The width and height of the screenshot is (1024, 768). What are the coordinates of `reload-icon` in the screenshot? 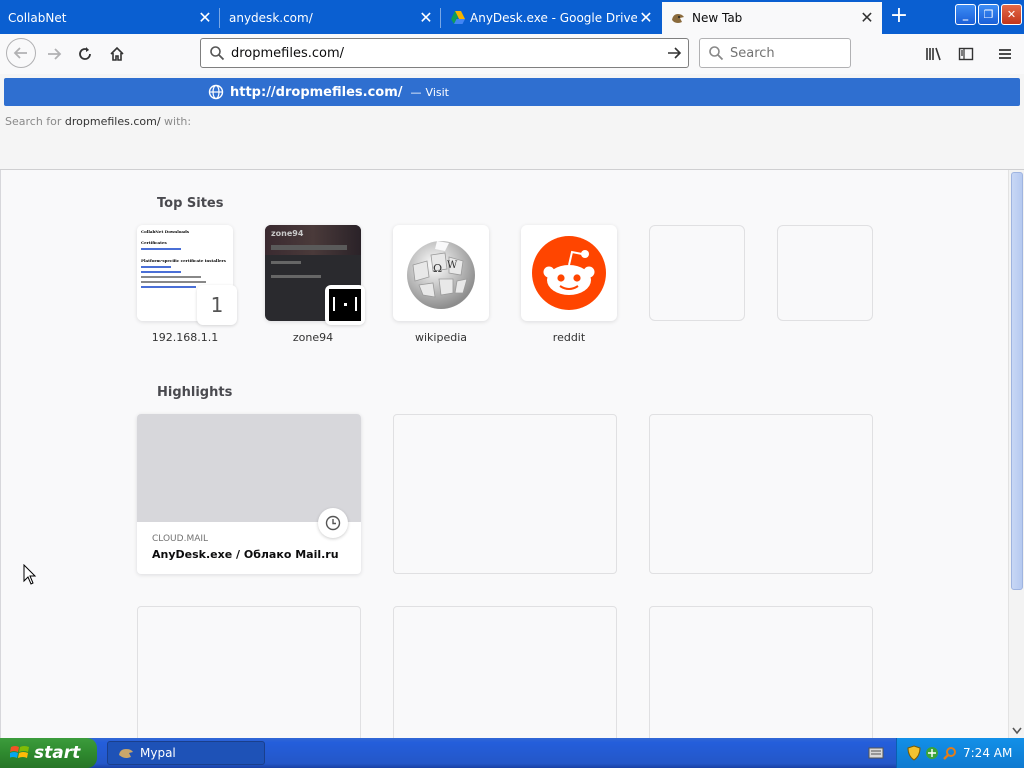 It's located at (85, 53).